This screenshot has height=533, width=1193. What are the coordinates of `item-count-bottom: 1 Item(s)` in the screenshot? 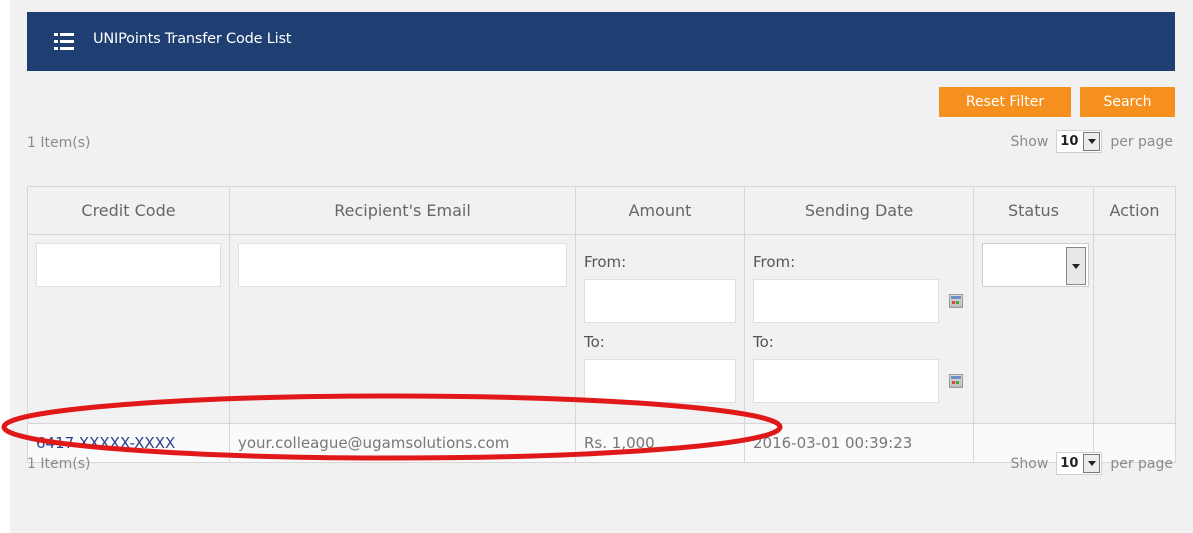 It's located at (59, 464).